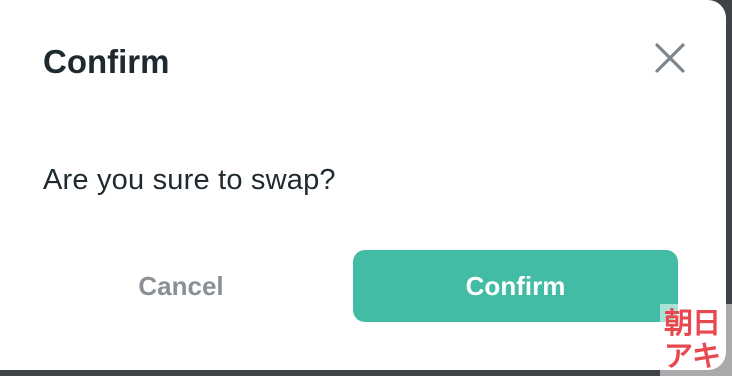 Image resolution: width=732 pixels, height=376 pixels. I want to click on close-icon, so click(670, 58).